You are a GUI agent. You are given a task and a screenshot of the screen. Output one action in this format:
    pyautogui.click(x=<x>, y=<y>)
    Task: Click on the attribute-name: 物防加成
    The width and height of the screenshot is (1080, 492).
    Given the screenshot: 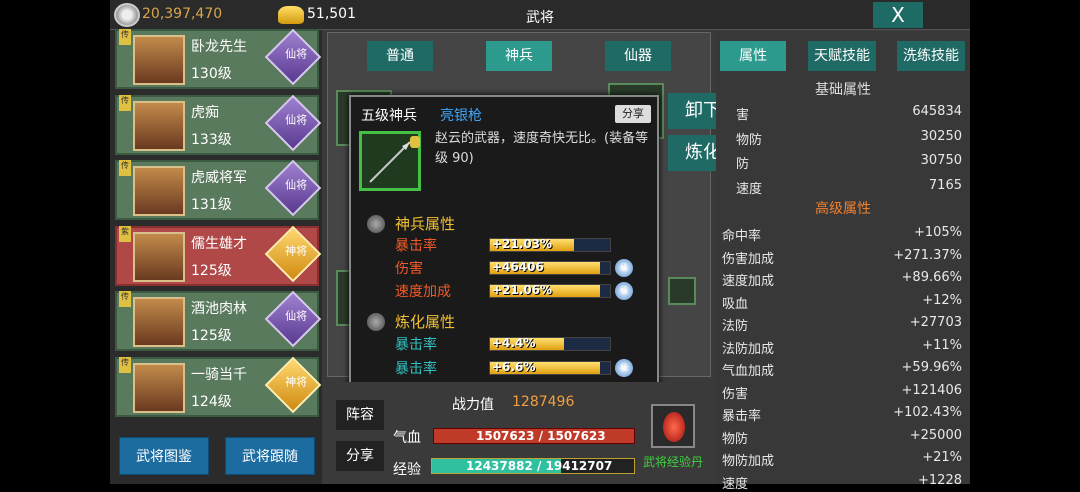 What is the action you would take?
    pyautogui.click(x=748, y=461)
    